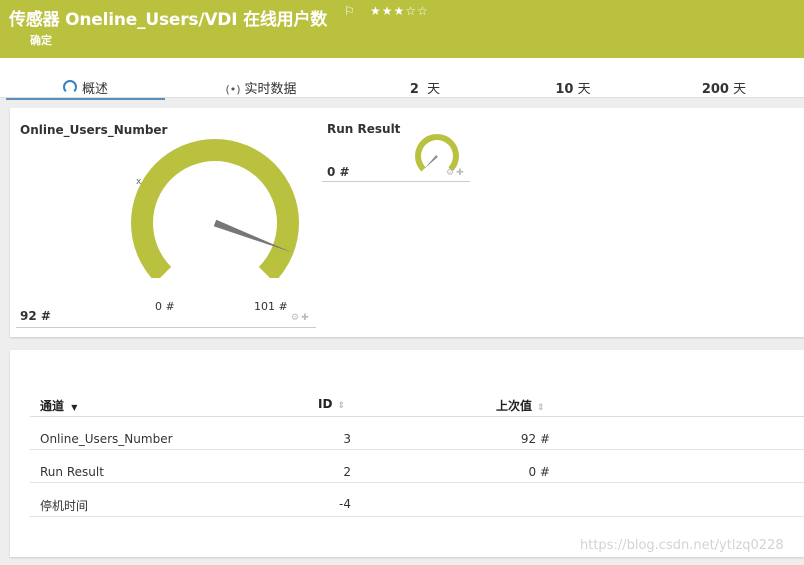  What do you see at coordinates (740, 89) in the screenshot?
I see `tab-200-days-unit: 天` at bounding box center [740, 89].